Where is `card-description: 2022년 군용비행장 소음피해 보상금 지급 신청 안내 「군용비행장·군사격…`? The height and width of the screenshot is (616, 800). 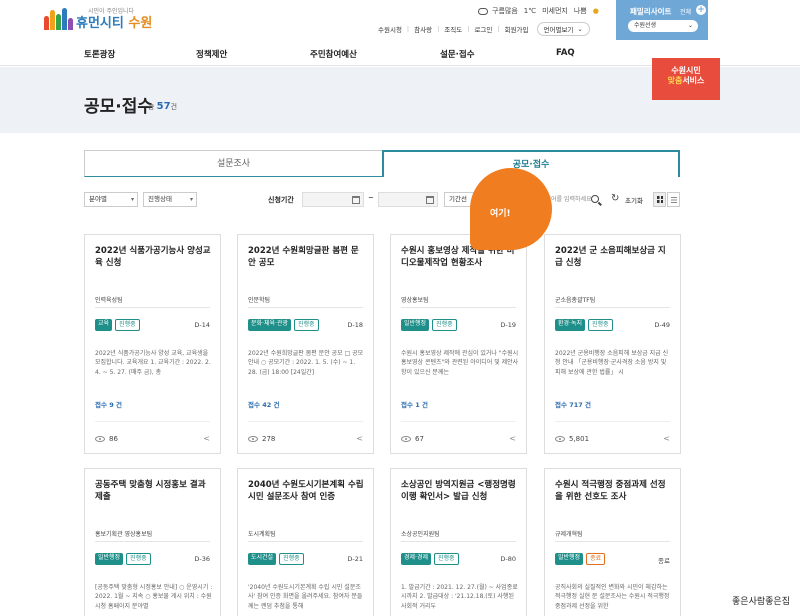 card-description: 2022년 군용비행장 소음피해 보상금 지급 신청 안내 「군용비행장·군사격… is located at coordinates (612, 363).